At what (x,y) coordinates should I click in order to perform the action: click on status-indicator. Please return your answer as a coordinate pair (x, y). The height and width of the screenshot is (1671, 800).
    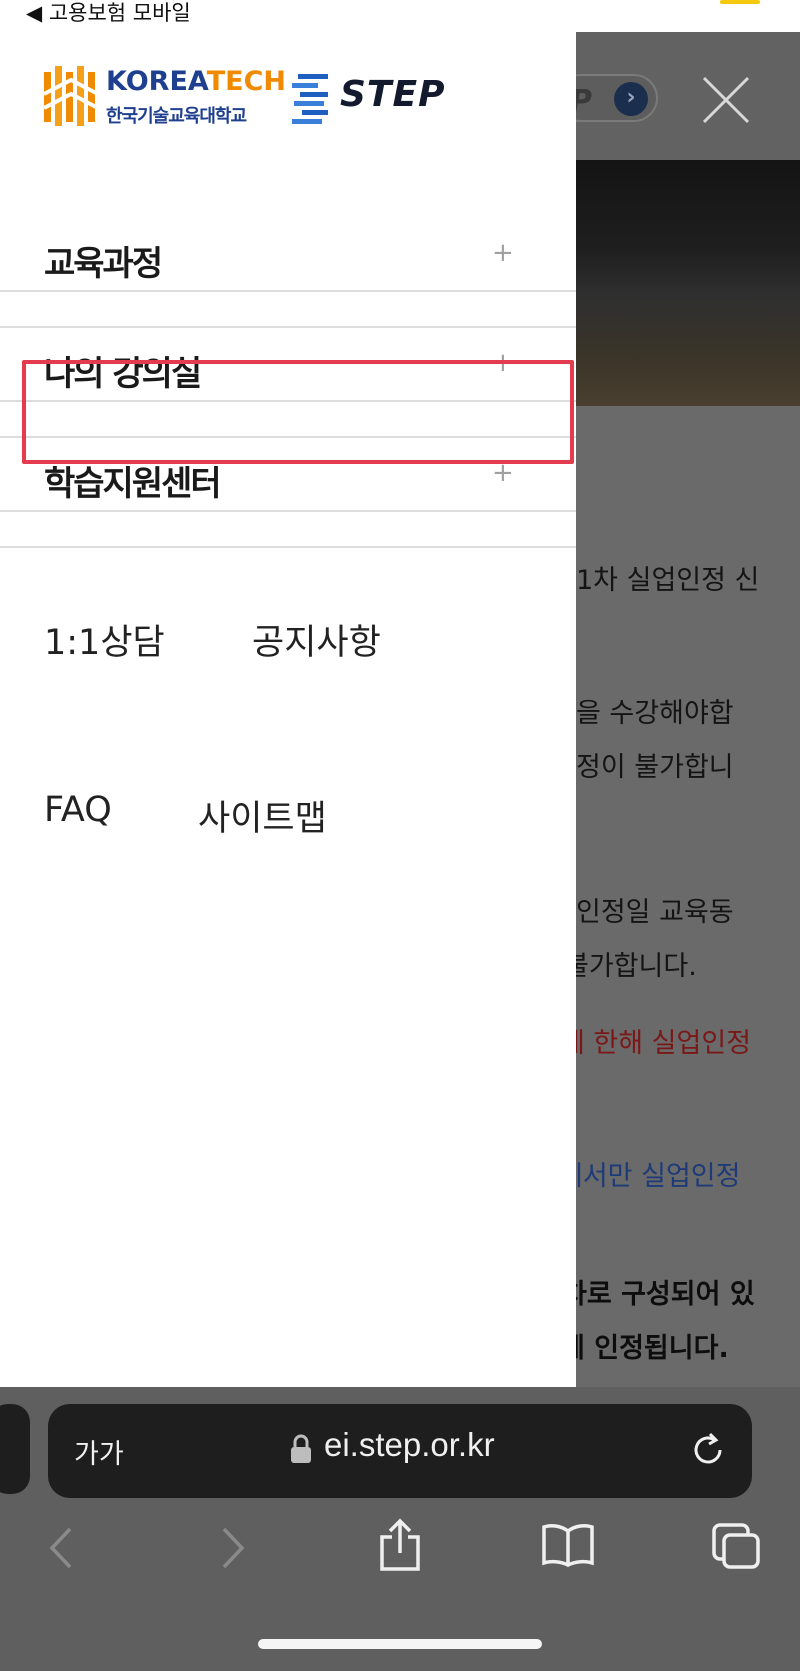
    Looking at the image, I should click on (740, 2).